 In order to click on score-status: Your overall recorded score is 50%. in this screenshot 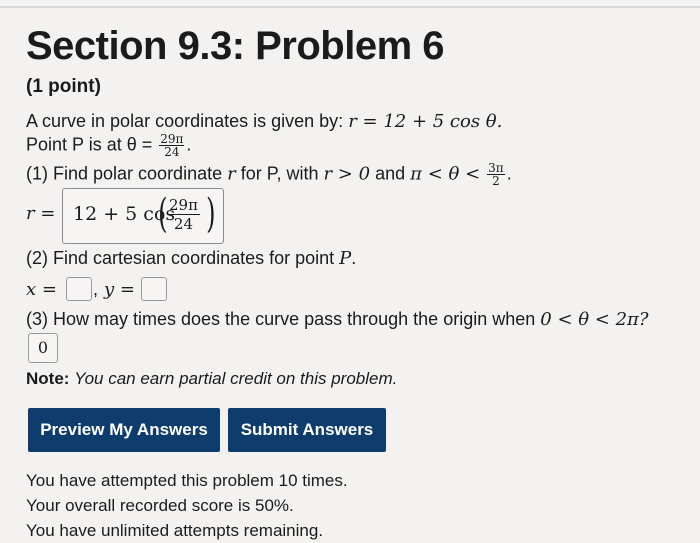, I will do `click(160, 505)`.